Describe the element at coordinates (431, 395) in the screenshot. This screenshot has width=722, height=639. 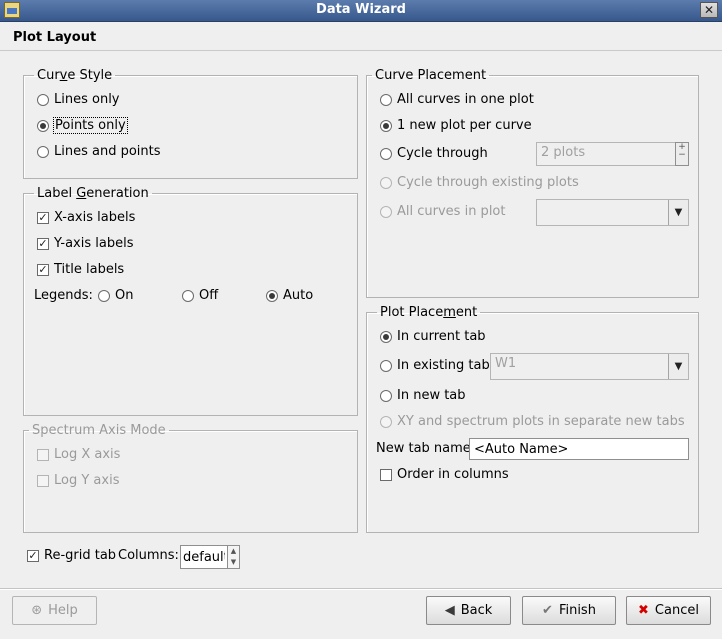
I see `in-new-tab-label: In new tab` at that location.